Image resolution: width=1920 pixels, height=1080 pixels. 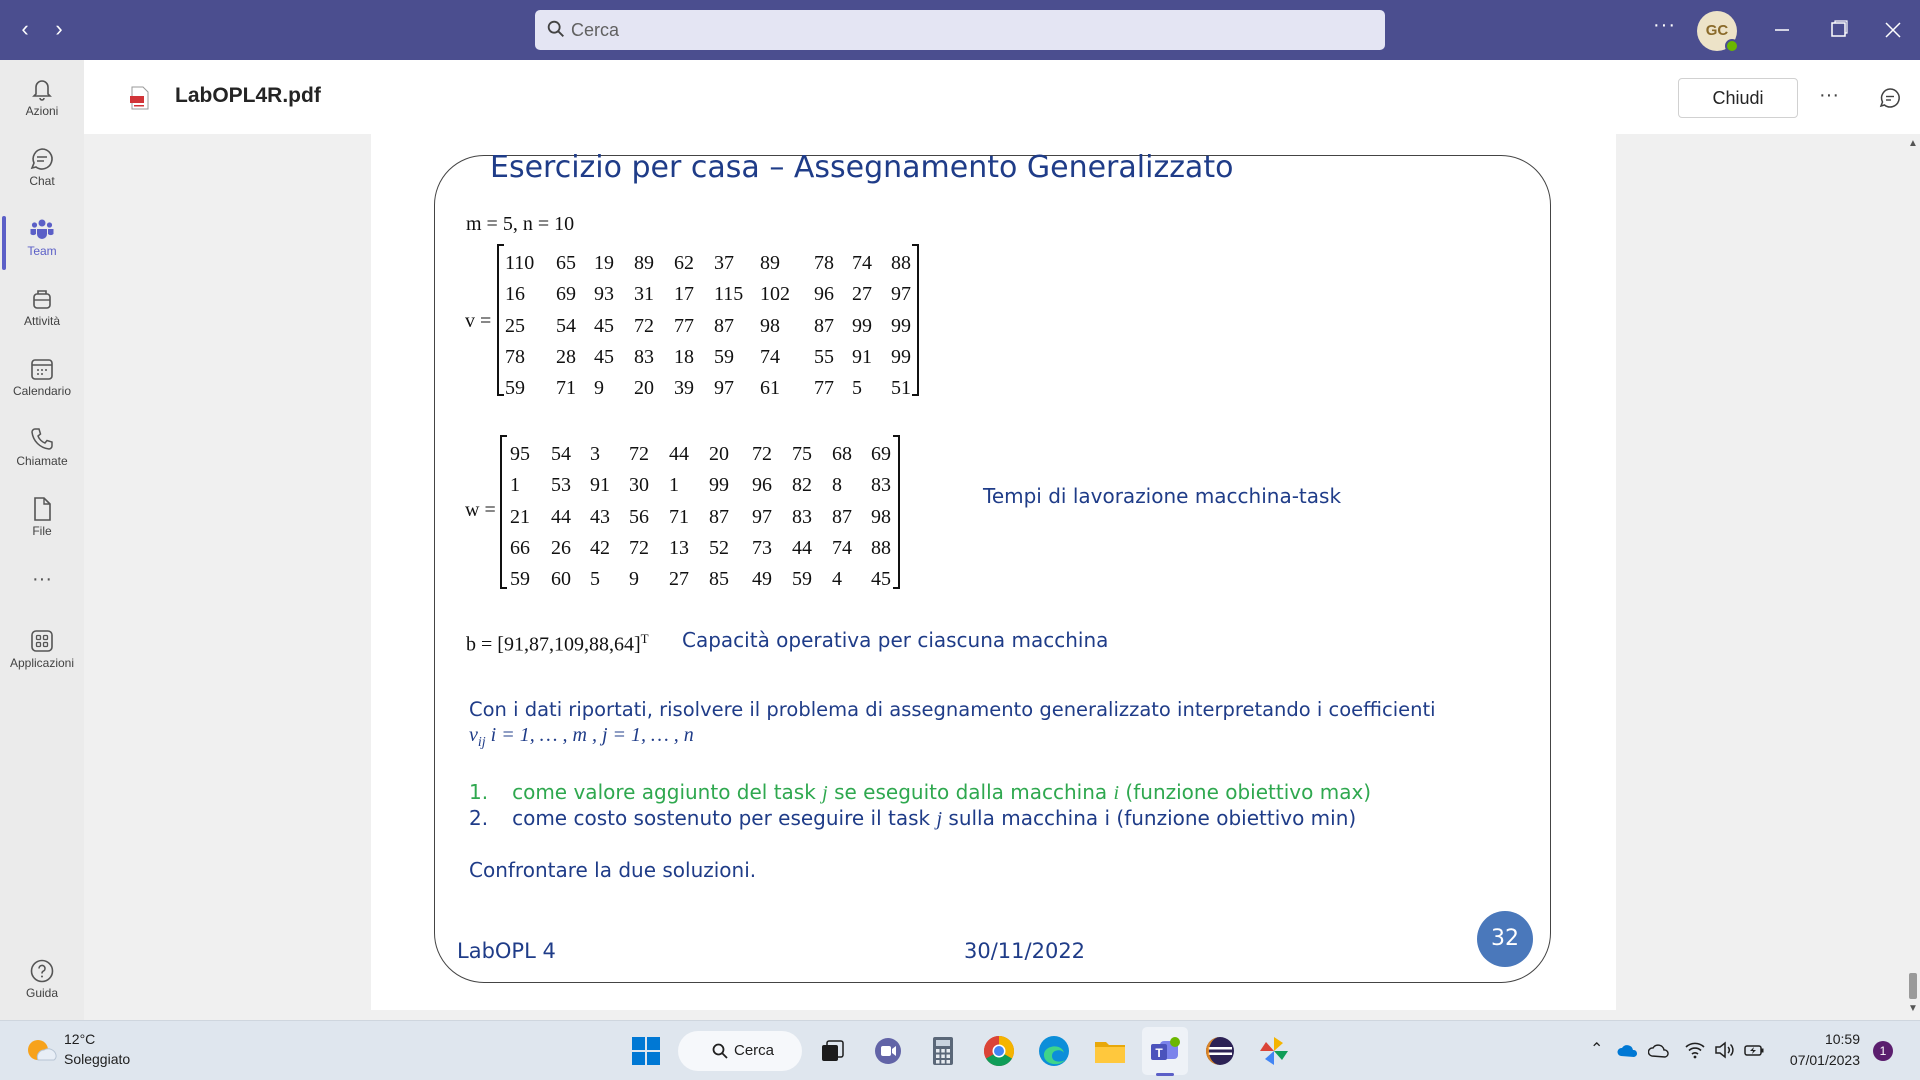 What do you see at coordinates (479, 818) in the screenshot?
I see `item2-number: 2.` at bounding box center [479, 818].